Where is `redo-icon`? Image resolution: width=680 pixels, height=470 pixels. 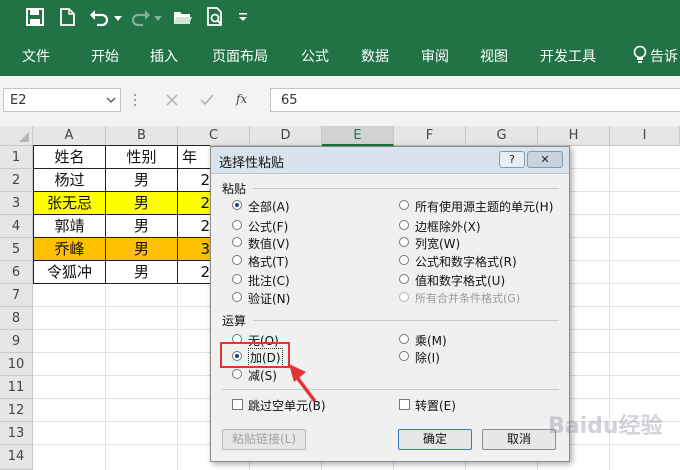
redo-icon is located at coordinates (141, 17).